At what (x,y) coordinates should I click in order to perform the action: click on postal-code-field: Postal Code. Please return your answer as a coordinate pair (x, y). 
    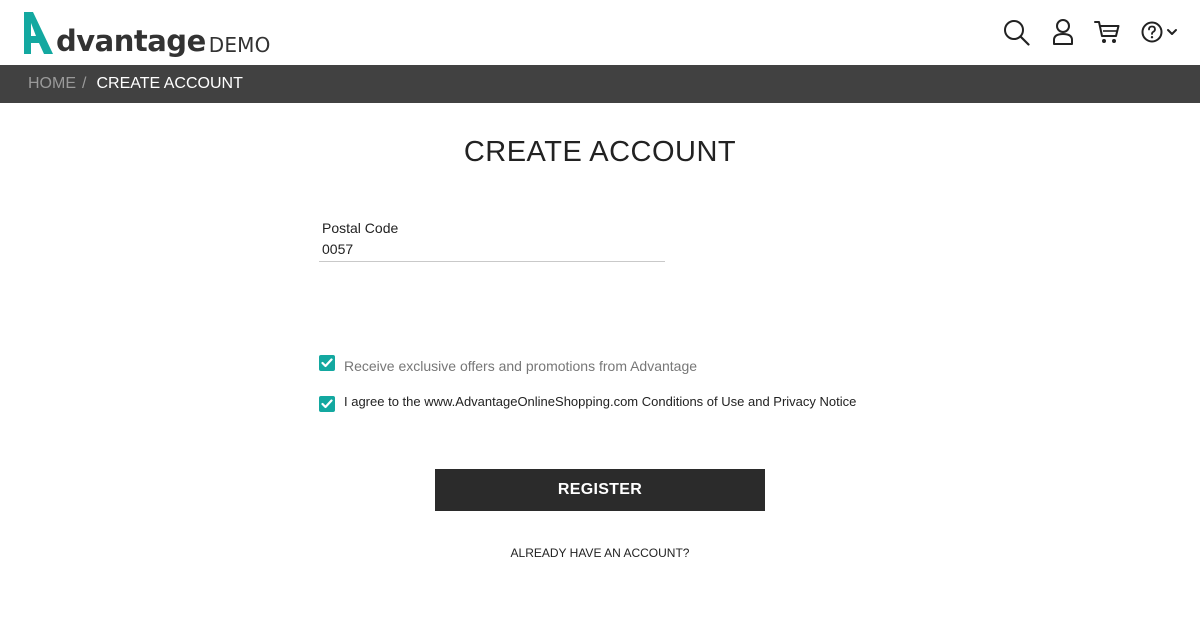
    Looking at the image, I should click on (492, 241).